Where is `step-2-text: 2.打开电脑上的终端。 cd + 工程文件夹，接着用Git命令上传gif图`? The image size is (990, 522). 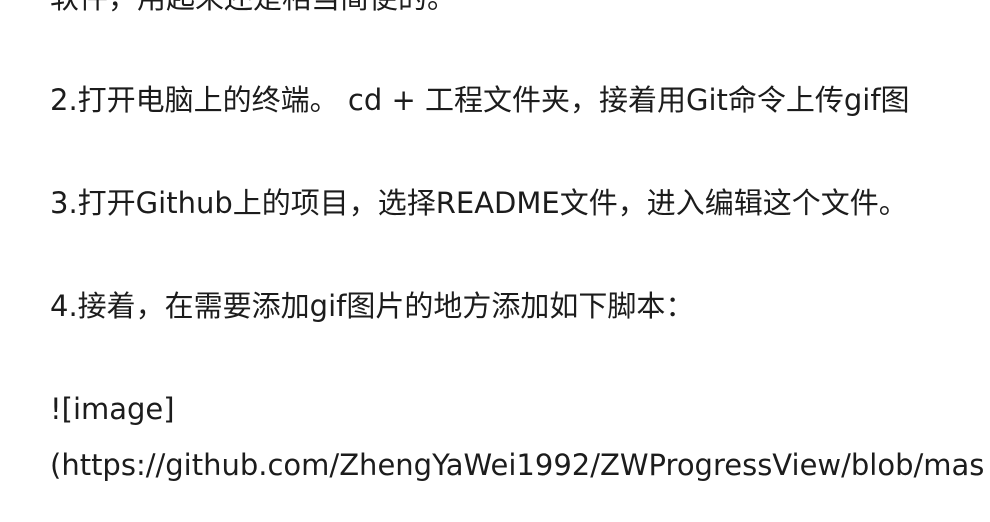 step-2-text: 2.打开电脑上的终端。 cd + 工程文件夹，接着用Git命令上传gif图 is located at coordinates (480, 100).